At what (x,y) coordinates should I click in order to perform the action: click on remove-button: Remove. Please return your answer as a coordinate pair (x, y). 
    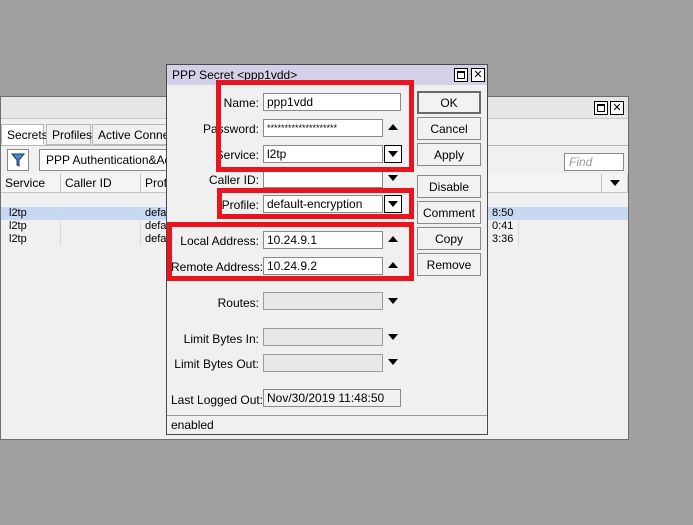
    Looking at the image, I should click on (449, 264).